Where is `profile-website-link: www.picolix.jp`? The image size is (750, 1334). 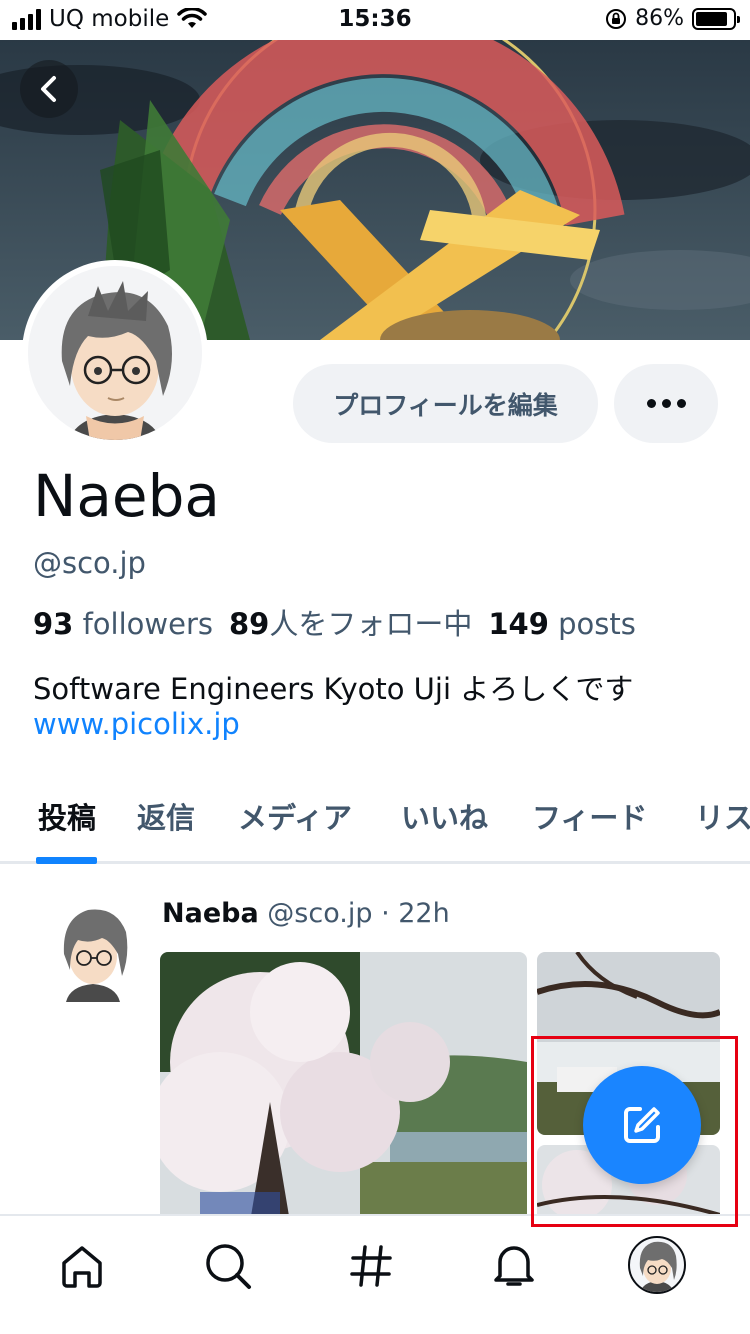 profile-website-link: www.picolix.jp is located at coordinates (136, 724).